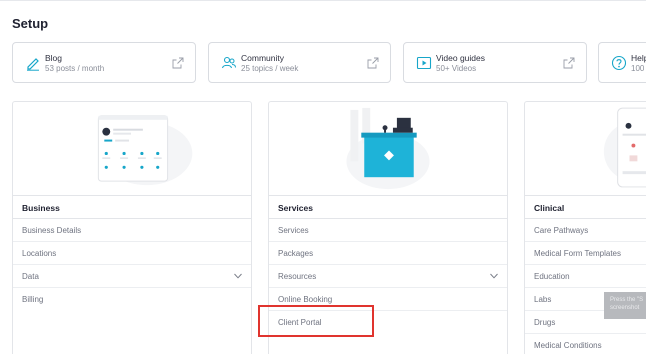  What do you see at coordinates (638, 68) in the screenshot?
I see `help-card-subtitle: 100` at bounding box center [638, 68].